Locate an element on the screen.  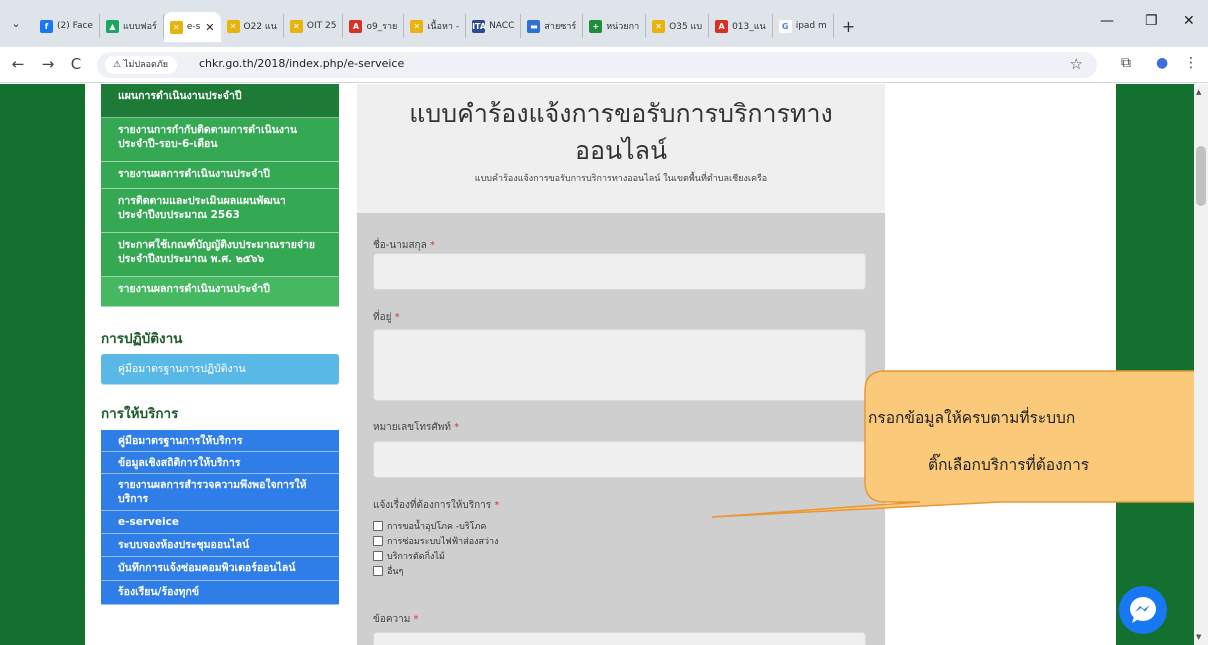
back-button: ← is located at coordinates (18, 64).